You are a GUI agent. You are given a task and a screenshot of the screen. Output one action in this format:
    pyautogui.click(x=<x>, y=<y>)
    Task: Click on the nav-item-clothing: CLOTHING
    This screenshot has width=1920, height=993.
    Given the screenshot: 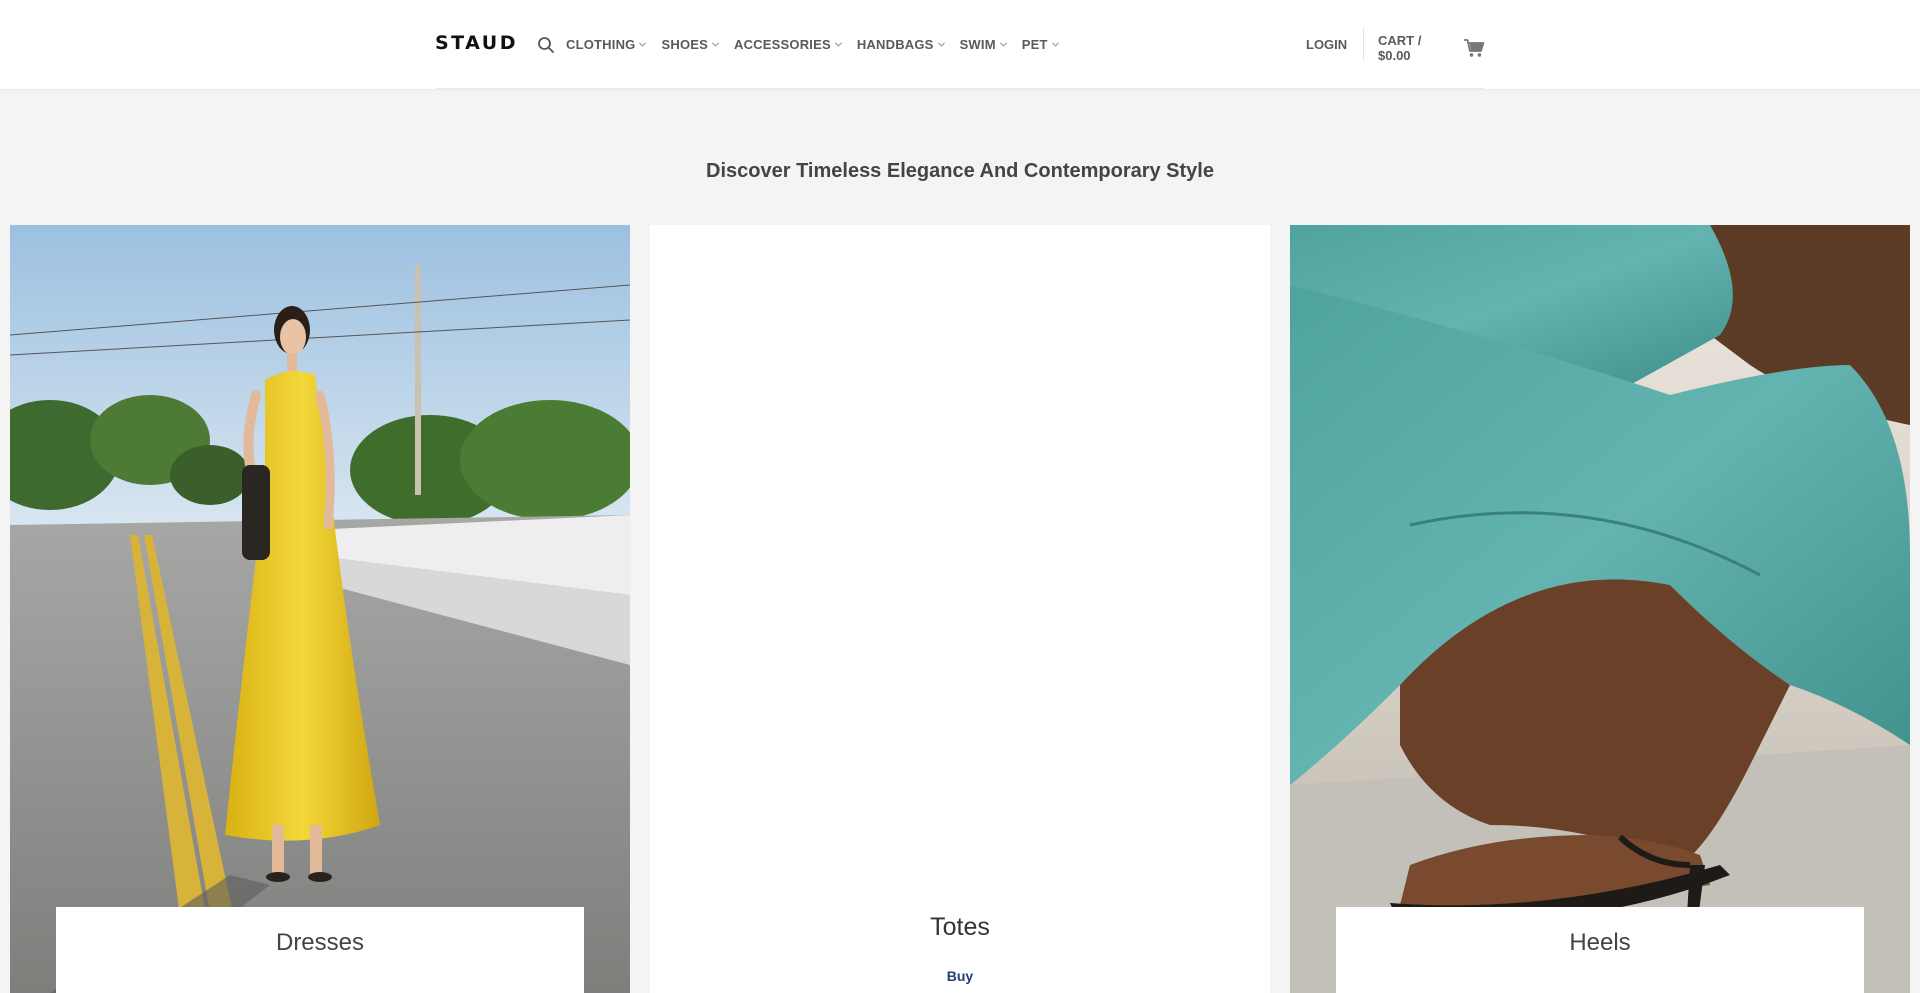 What is the action you would take?
    pyautogui.click(x=606, y=44)
    